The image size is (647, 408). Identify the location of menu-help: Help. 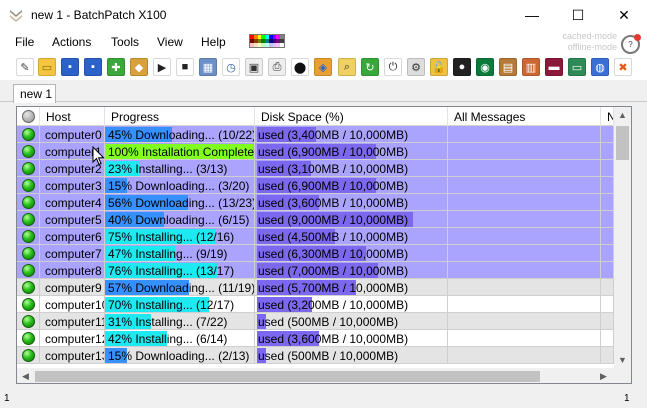
(213, 42).